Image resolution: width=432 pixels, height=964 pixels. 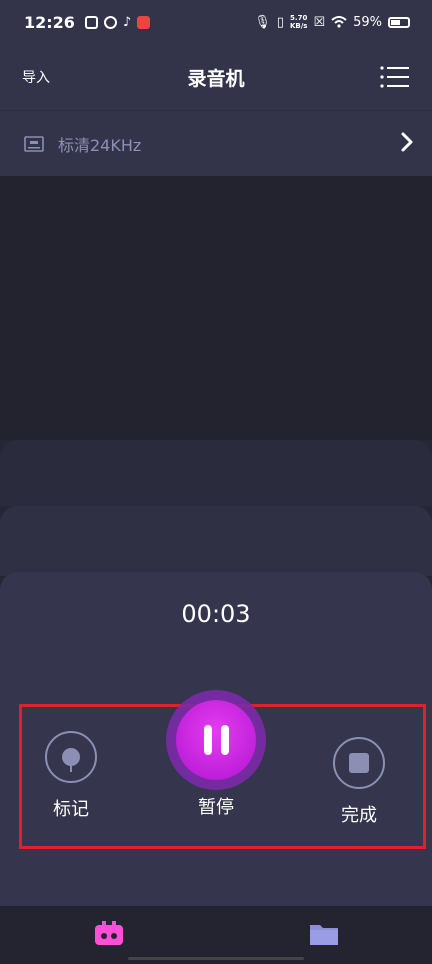 What do you see at coordinates (216, 22) in the screenshot?
I see `status-bar: 12:26 ♪ 🎙 ▯ 5.70 KB/s ☒ 59%` at bounding box center [216, 22].